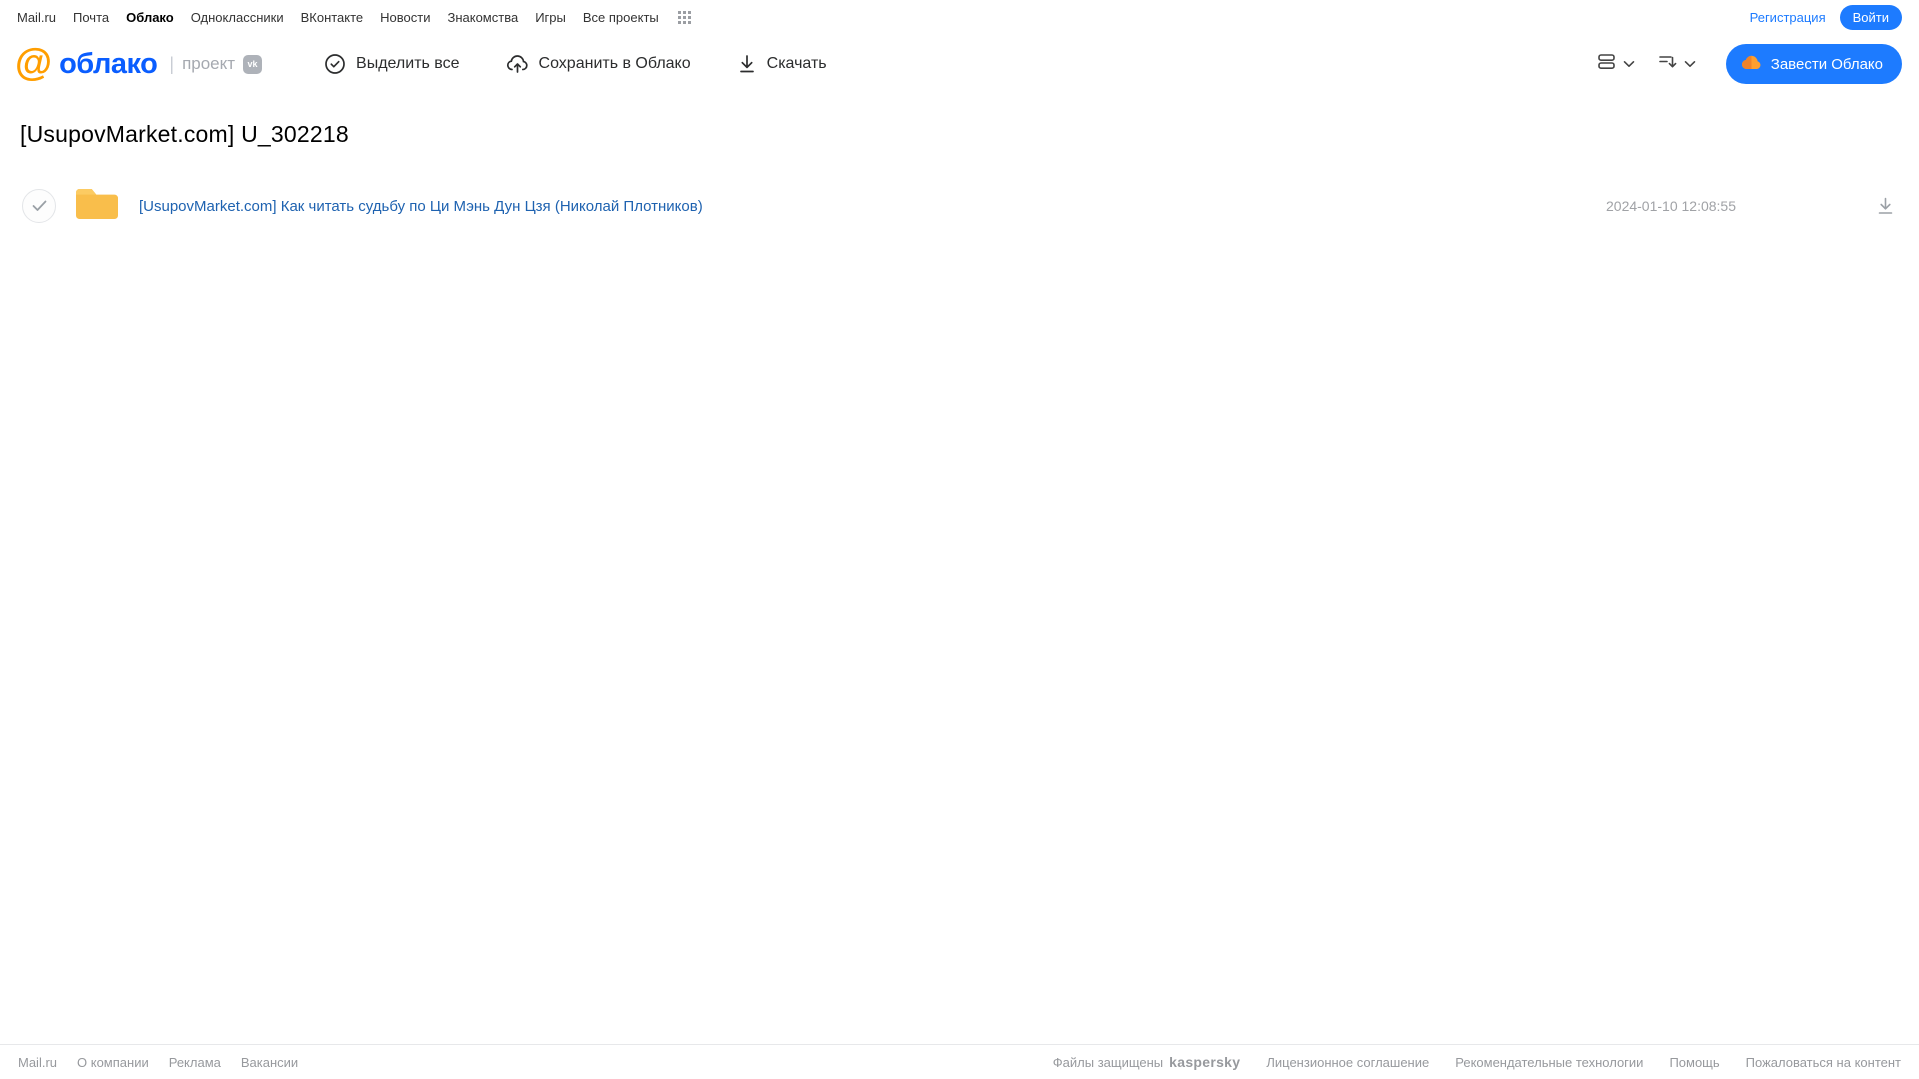  I want to click on row-download-icon, so click(1885, 206).